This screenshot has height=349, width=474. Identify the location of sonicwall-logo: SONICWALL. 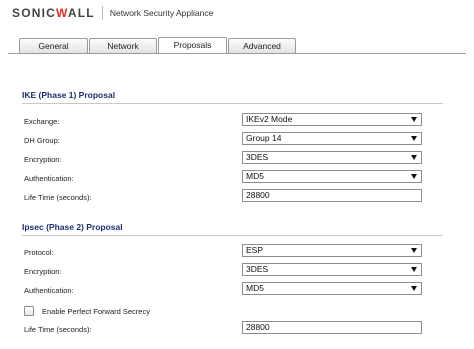
(53, 13).